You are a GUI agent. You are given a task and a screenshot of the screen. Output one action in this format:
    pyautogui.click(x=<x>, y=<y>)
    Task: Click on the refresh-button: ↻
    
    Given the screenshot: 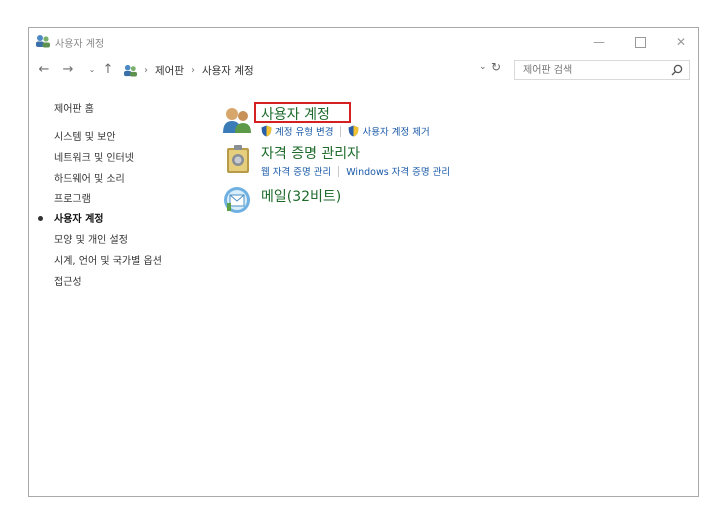 What is the action you would take?
    pyautogui.click(x=496, y=67)
    